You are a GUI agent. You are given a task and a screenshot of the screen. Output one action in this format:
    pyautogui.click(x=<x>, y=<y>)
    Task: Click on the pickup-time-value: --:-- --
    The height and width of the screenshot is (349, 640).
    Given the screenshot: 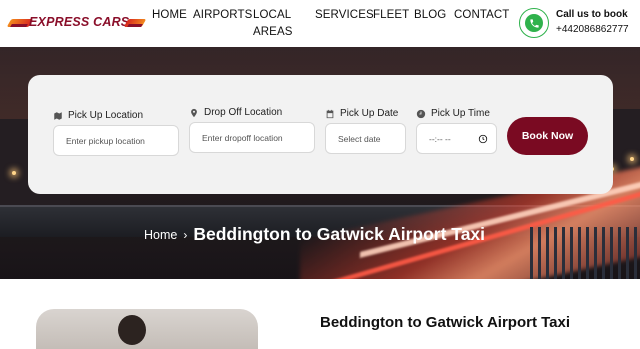 What is the action you would take?
    pyautogui.click(x=440, y=138)
    